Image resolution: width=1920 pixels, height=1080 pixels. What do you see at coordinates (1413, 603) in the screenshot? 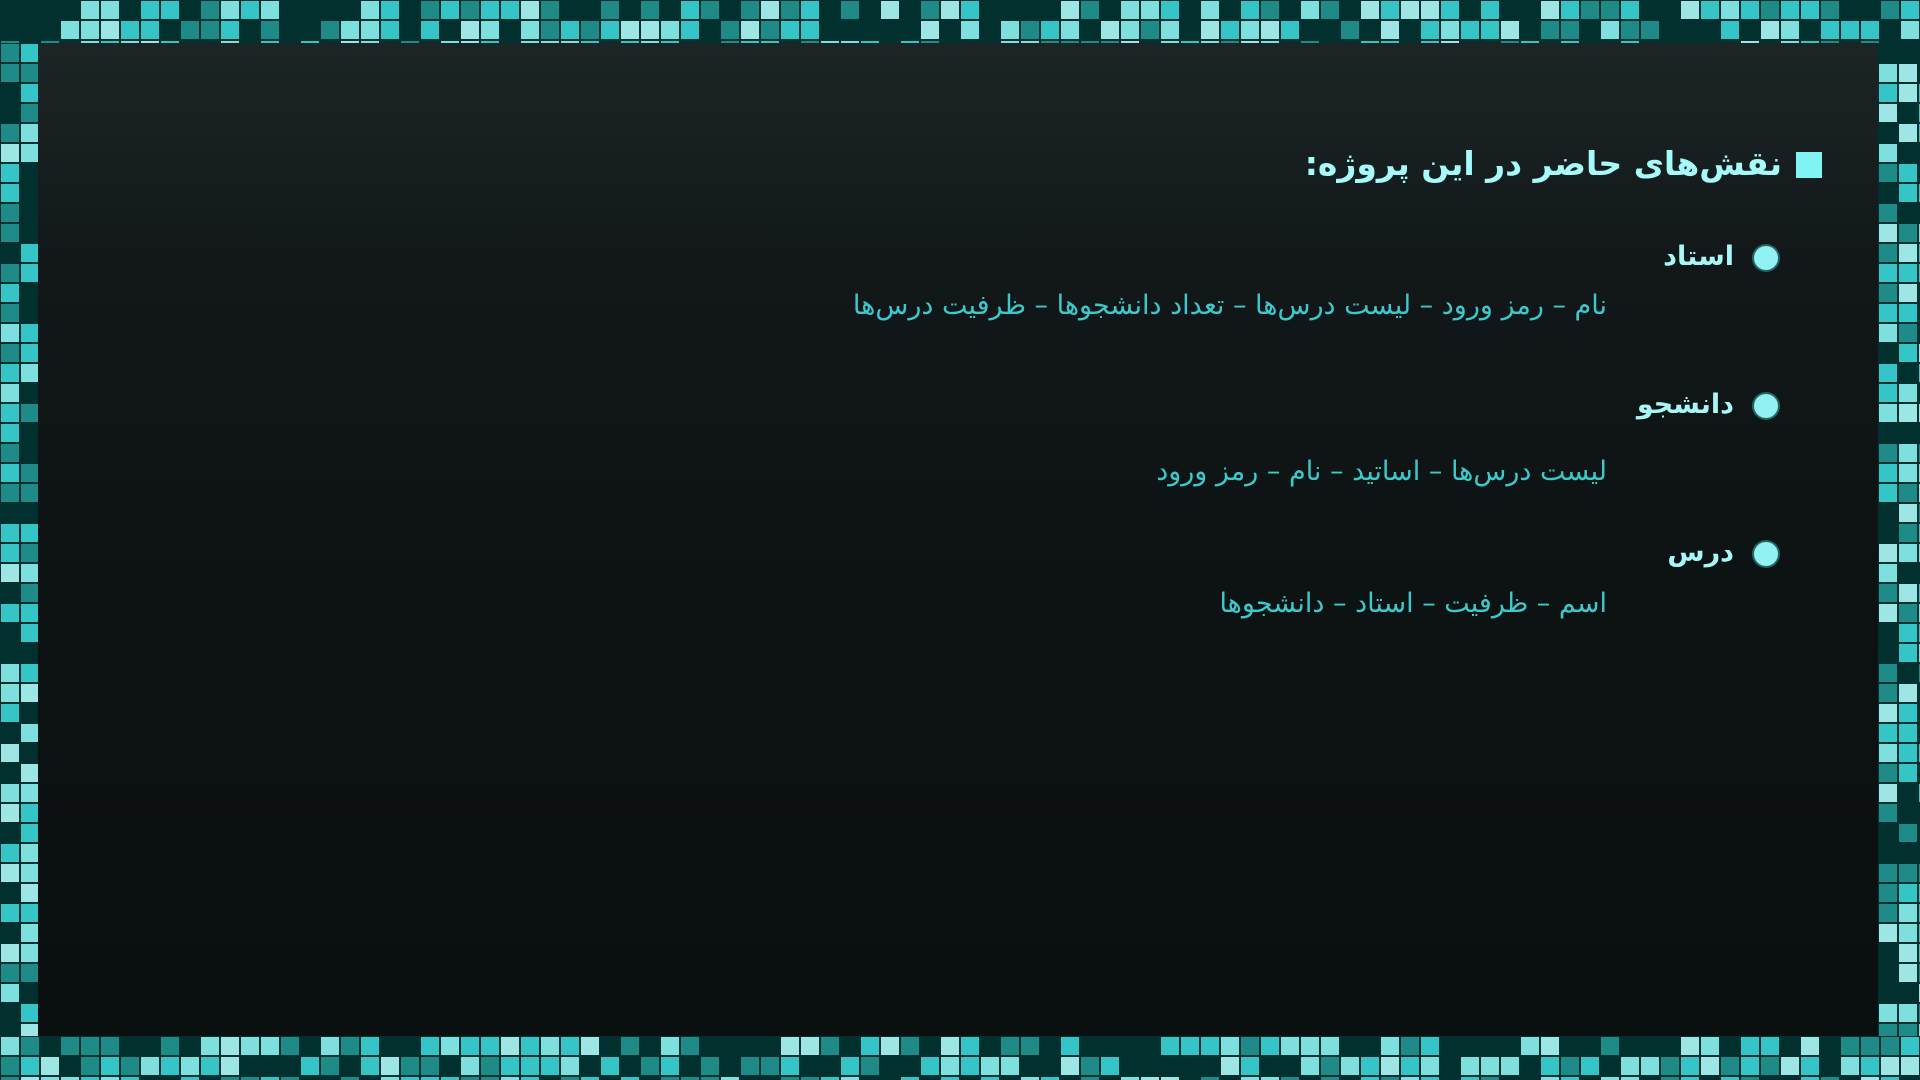
I see `role-attributes: اسم – ظرفیت – استاد – دانشجوها` at bounding box center [1413, 603].